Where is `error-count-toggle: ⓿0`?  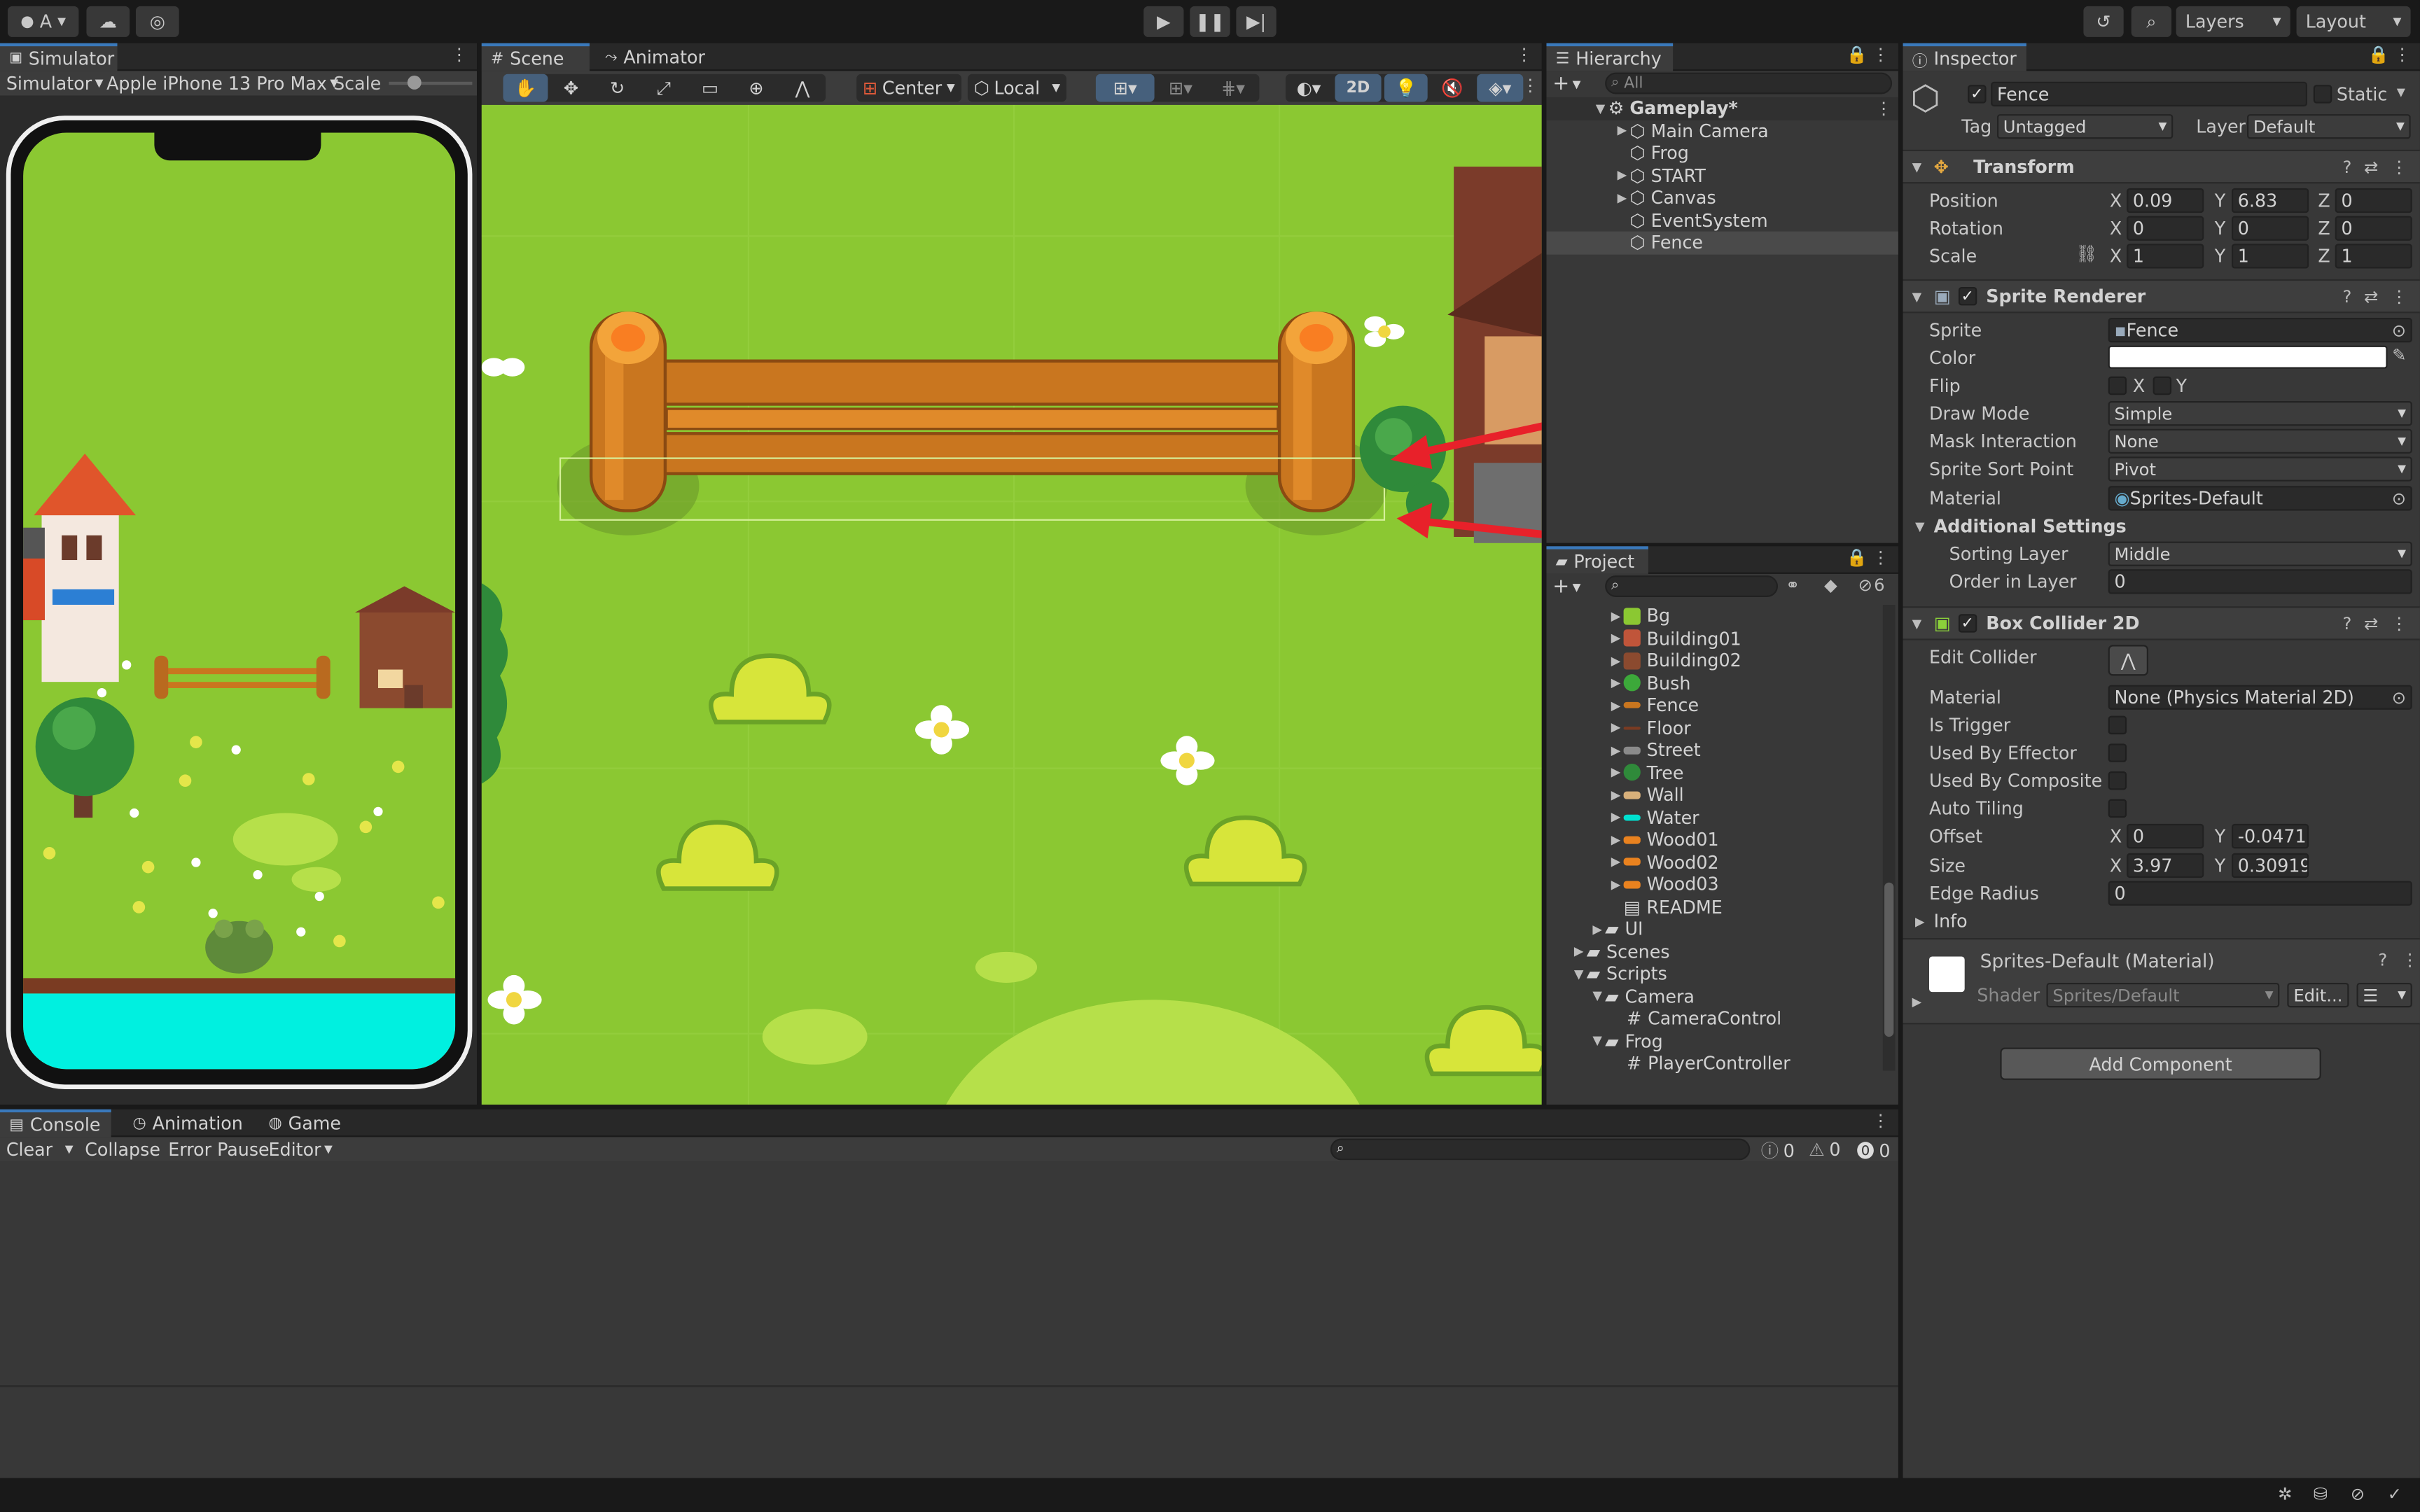
error-count-toggle: ⓿0 is located at coordinates (1873, 1151).